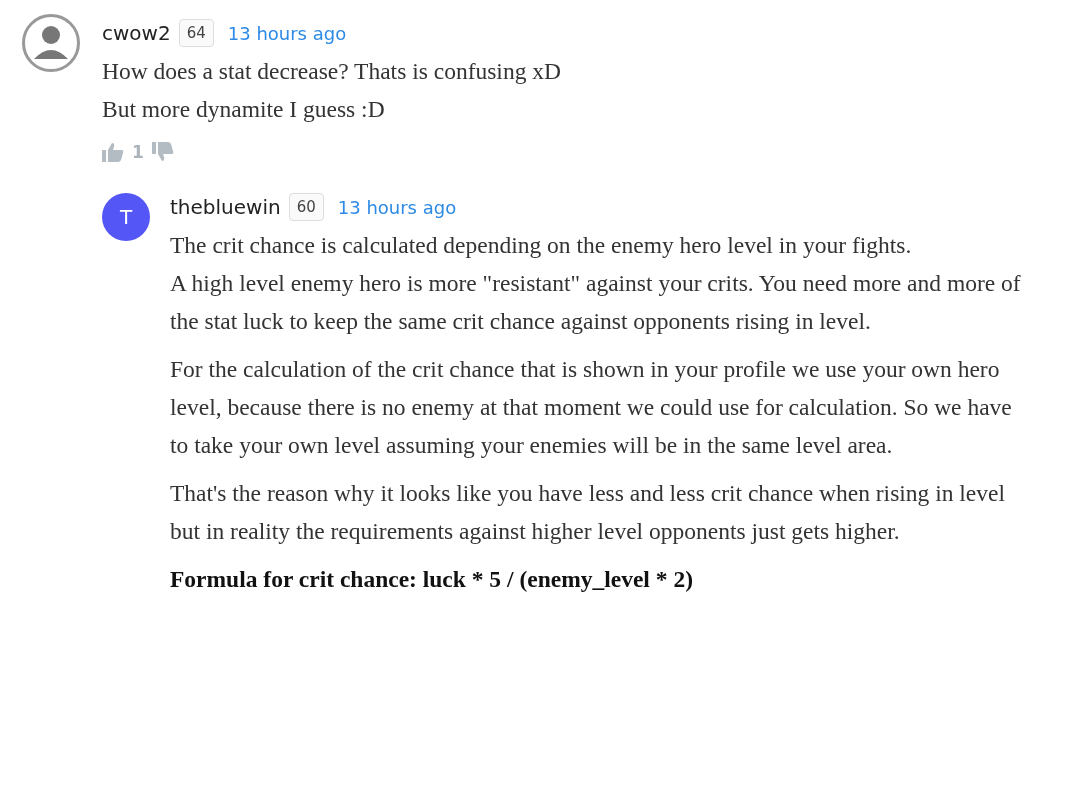 The height and width of the screenshot is (791, 1069). I want to click on vote-count: 1, so click(138, 152).